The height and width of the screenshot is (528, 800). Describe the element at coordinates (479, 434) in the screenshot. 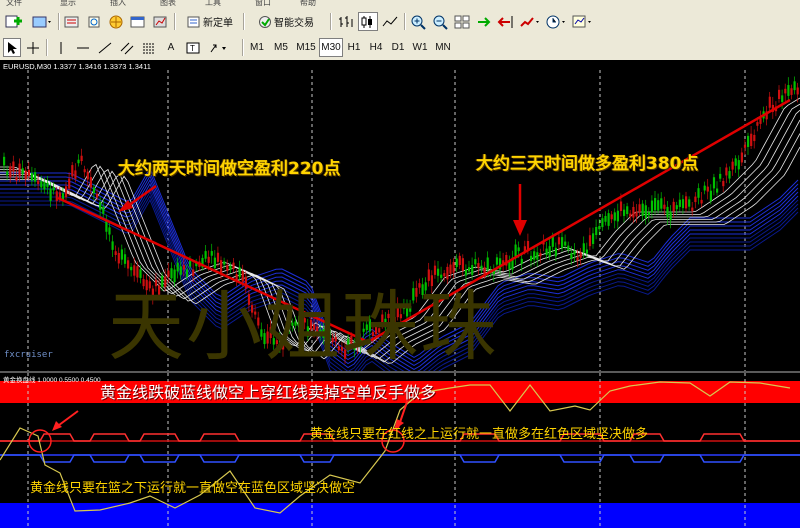

I see `indicator-rule-long: 黄金线只要在红线之上运行就一直做多在红色区域坚决做多` at that location.